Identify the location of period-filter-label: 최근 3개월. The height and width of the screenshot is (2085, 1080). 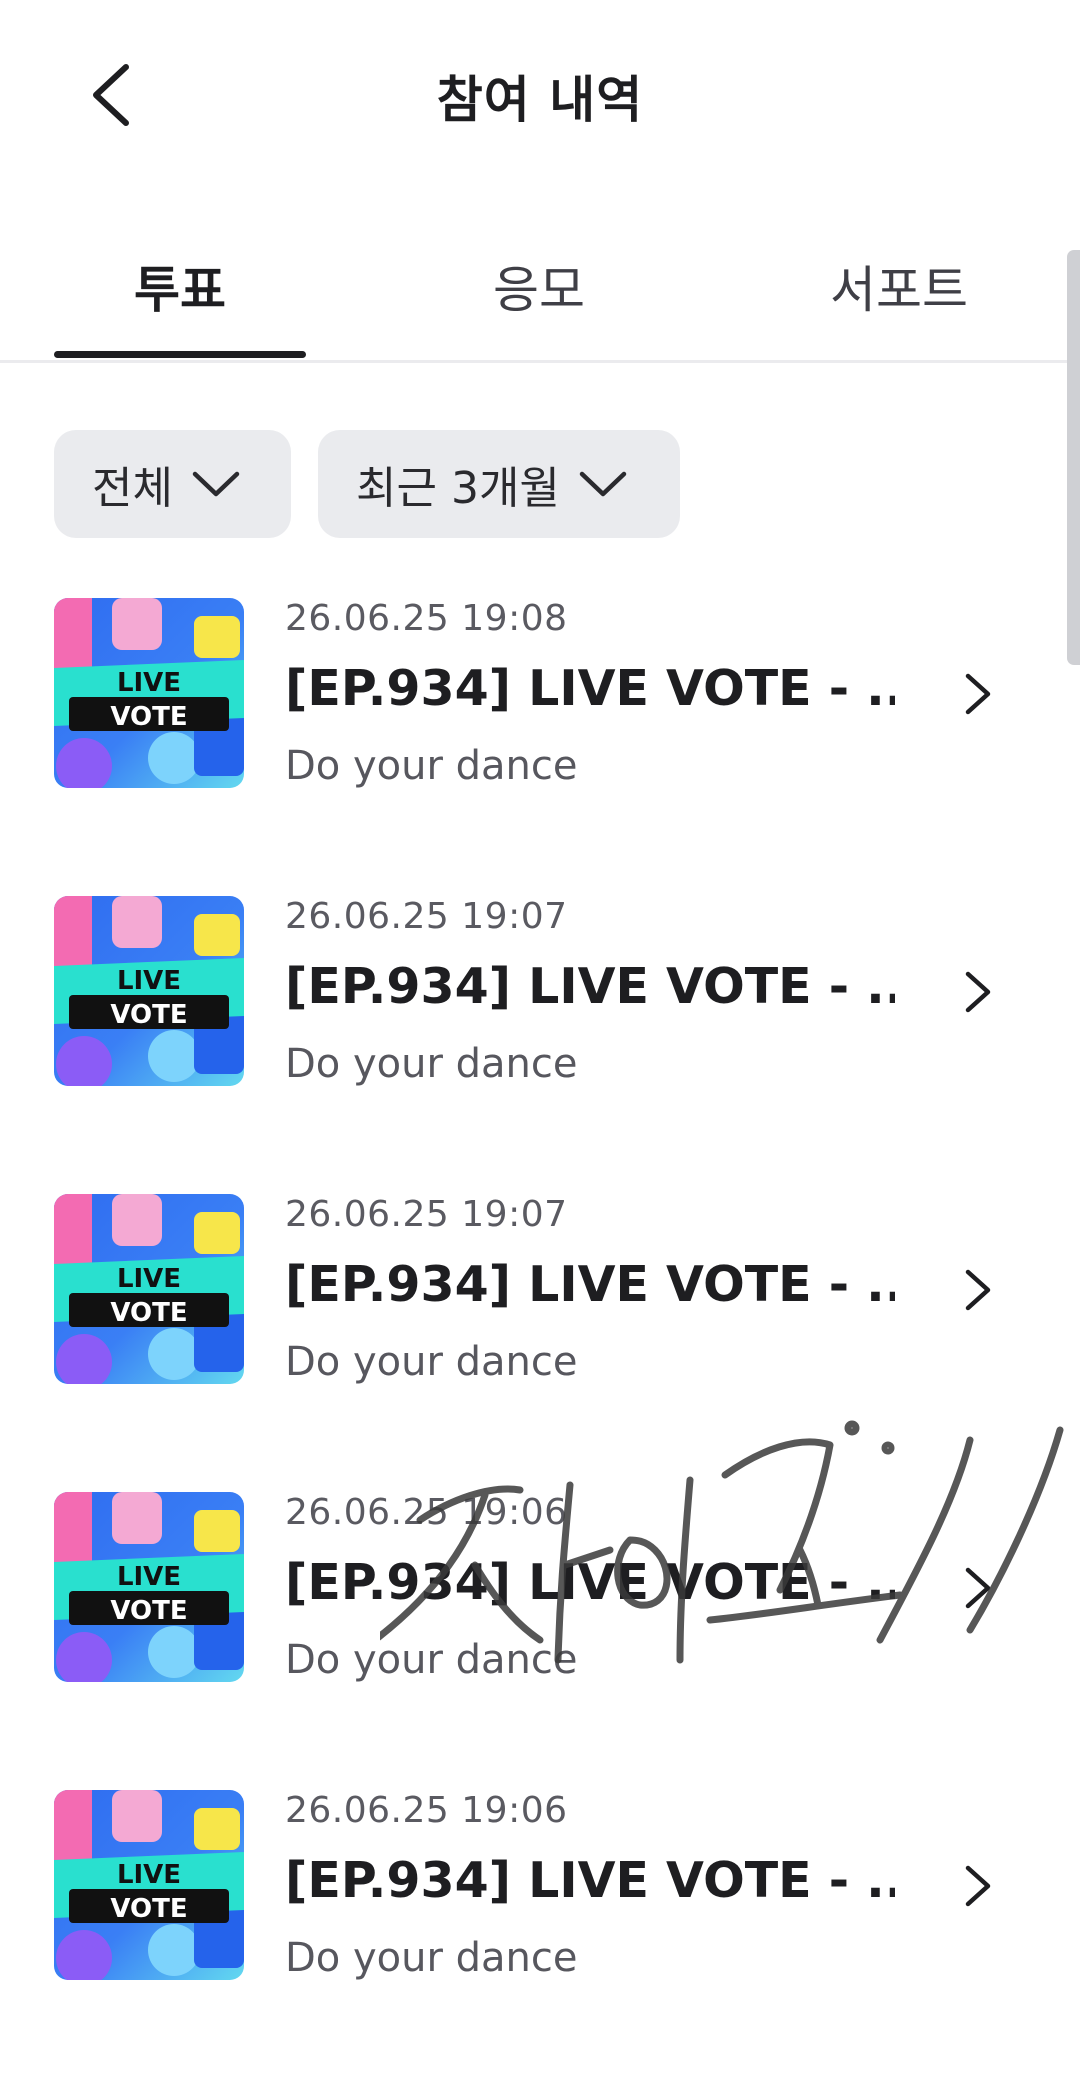
(458, 488).